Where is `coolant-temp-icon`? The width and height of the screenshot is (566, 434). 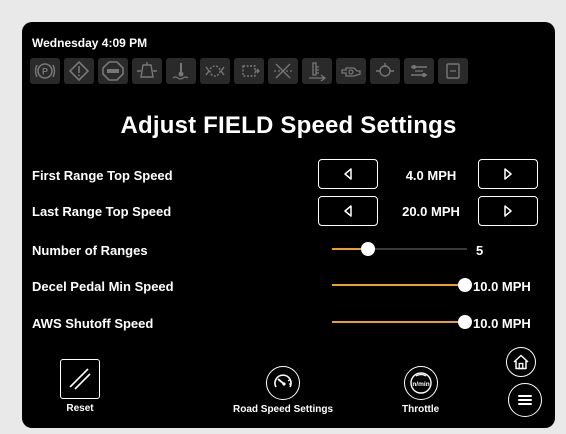 coolant-temp-icon is located at coordinates (181, 71).